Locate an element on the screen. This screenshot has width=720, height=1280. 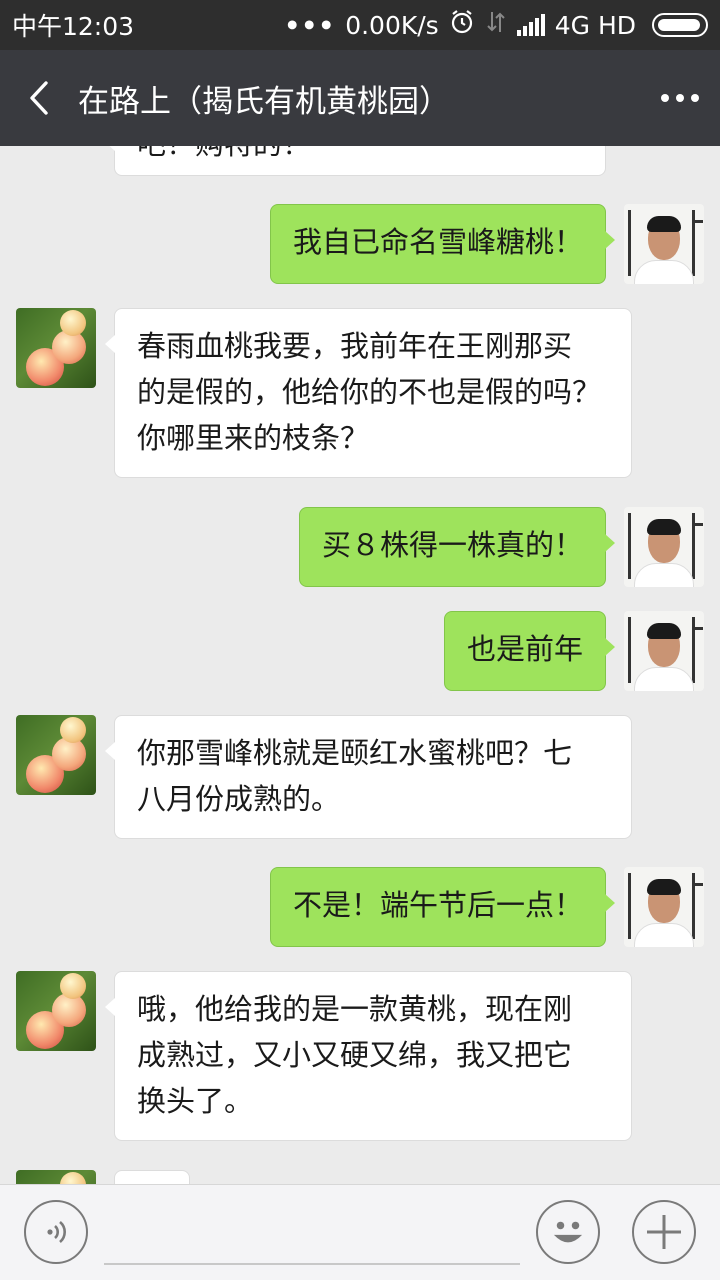
signal-icon is located at coordinates (530, 25).